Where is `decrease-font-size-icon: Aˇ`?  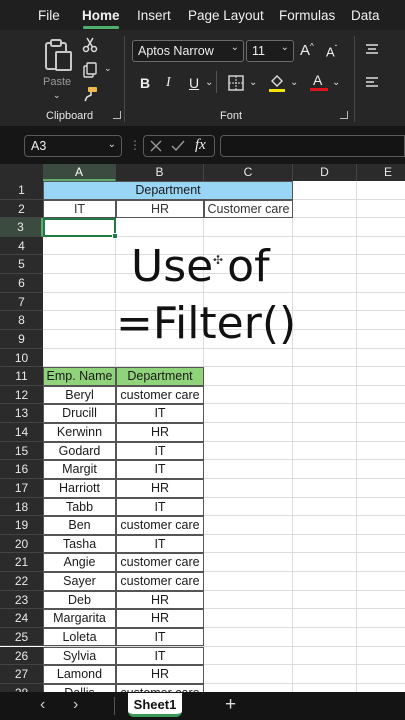 decrease-font-size-icon: Aˇ is located at coordinates (331, 51).